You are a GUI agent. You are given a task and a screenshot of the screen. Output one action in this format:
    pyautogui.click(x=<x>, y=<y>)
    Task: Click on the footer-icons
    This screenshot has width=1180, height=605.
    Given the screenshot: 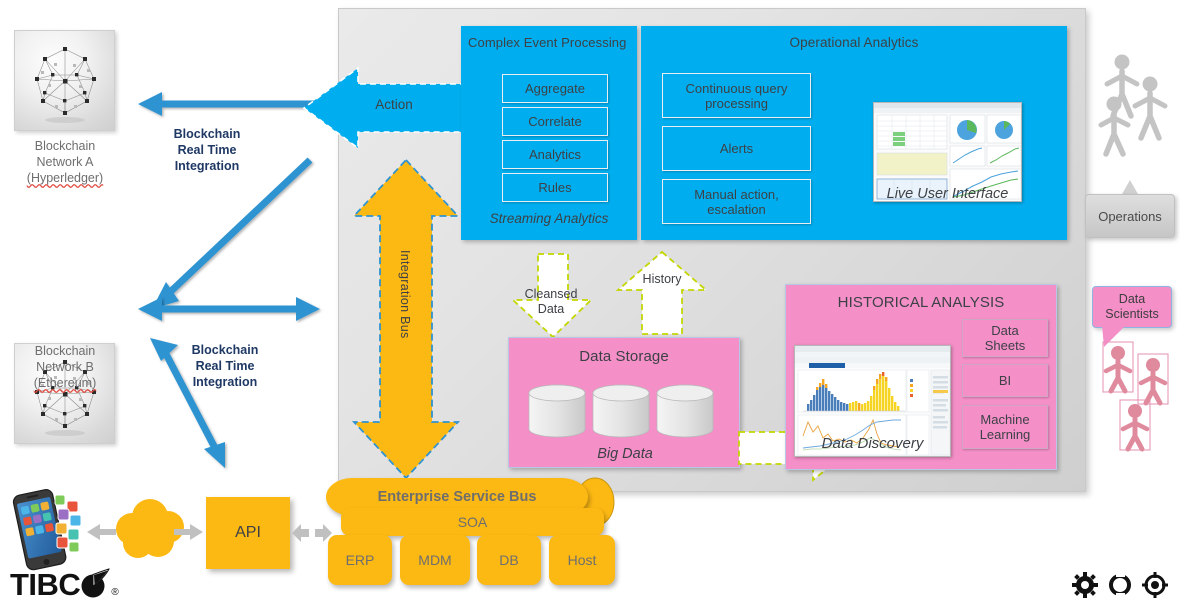 What is the action you would take?
    pyautogui.click(x=1120, y=585)
    